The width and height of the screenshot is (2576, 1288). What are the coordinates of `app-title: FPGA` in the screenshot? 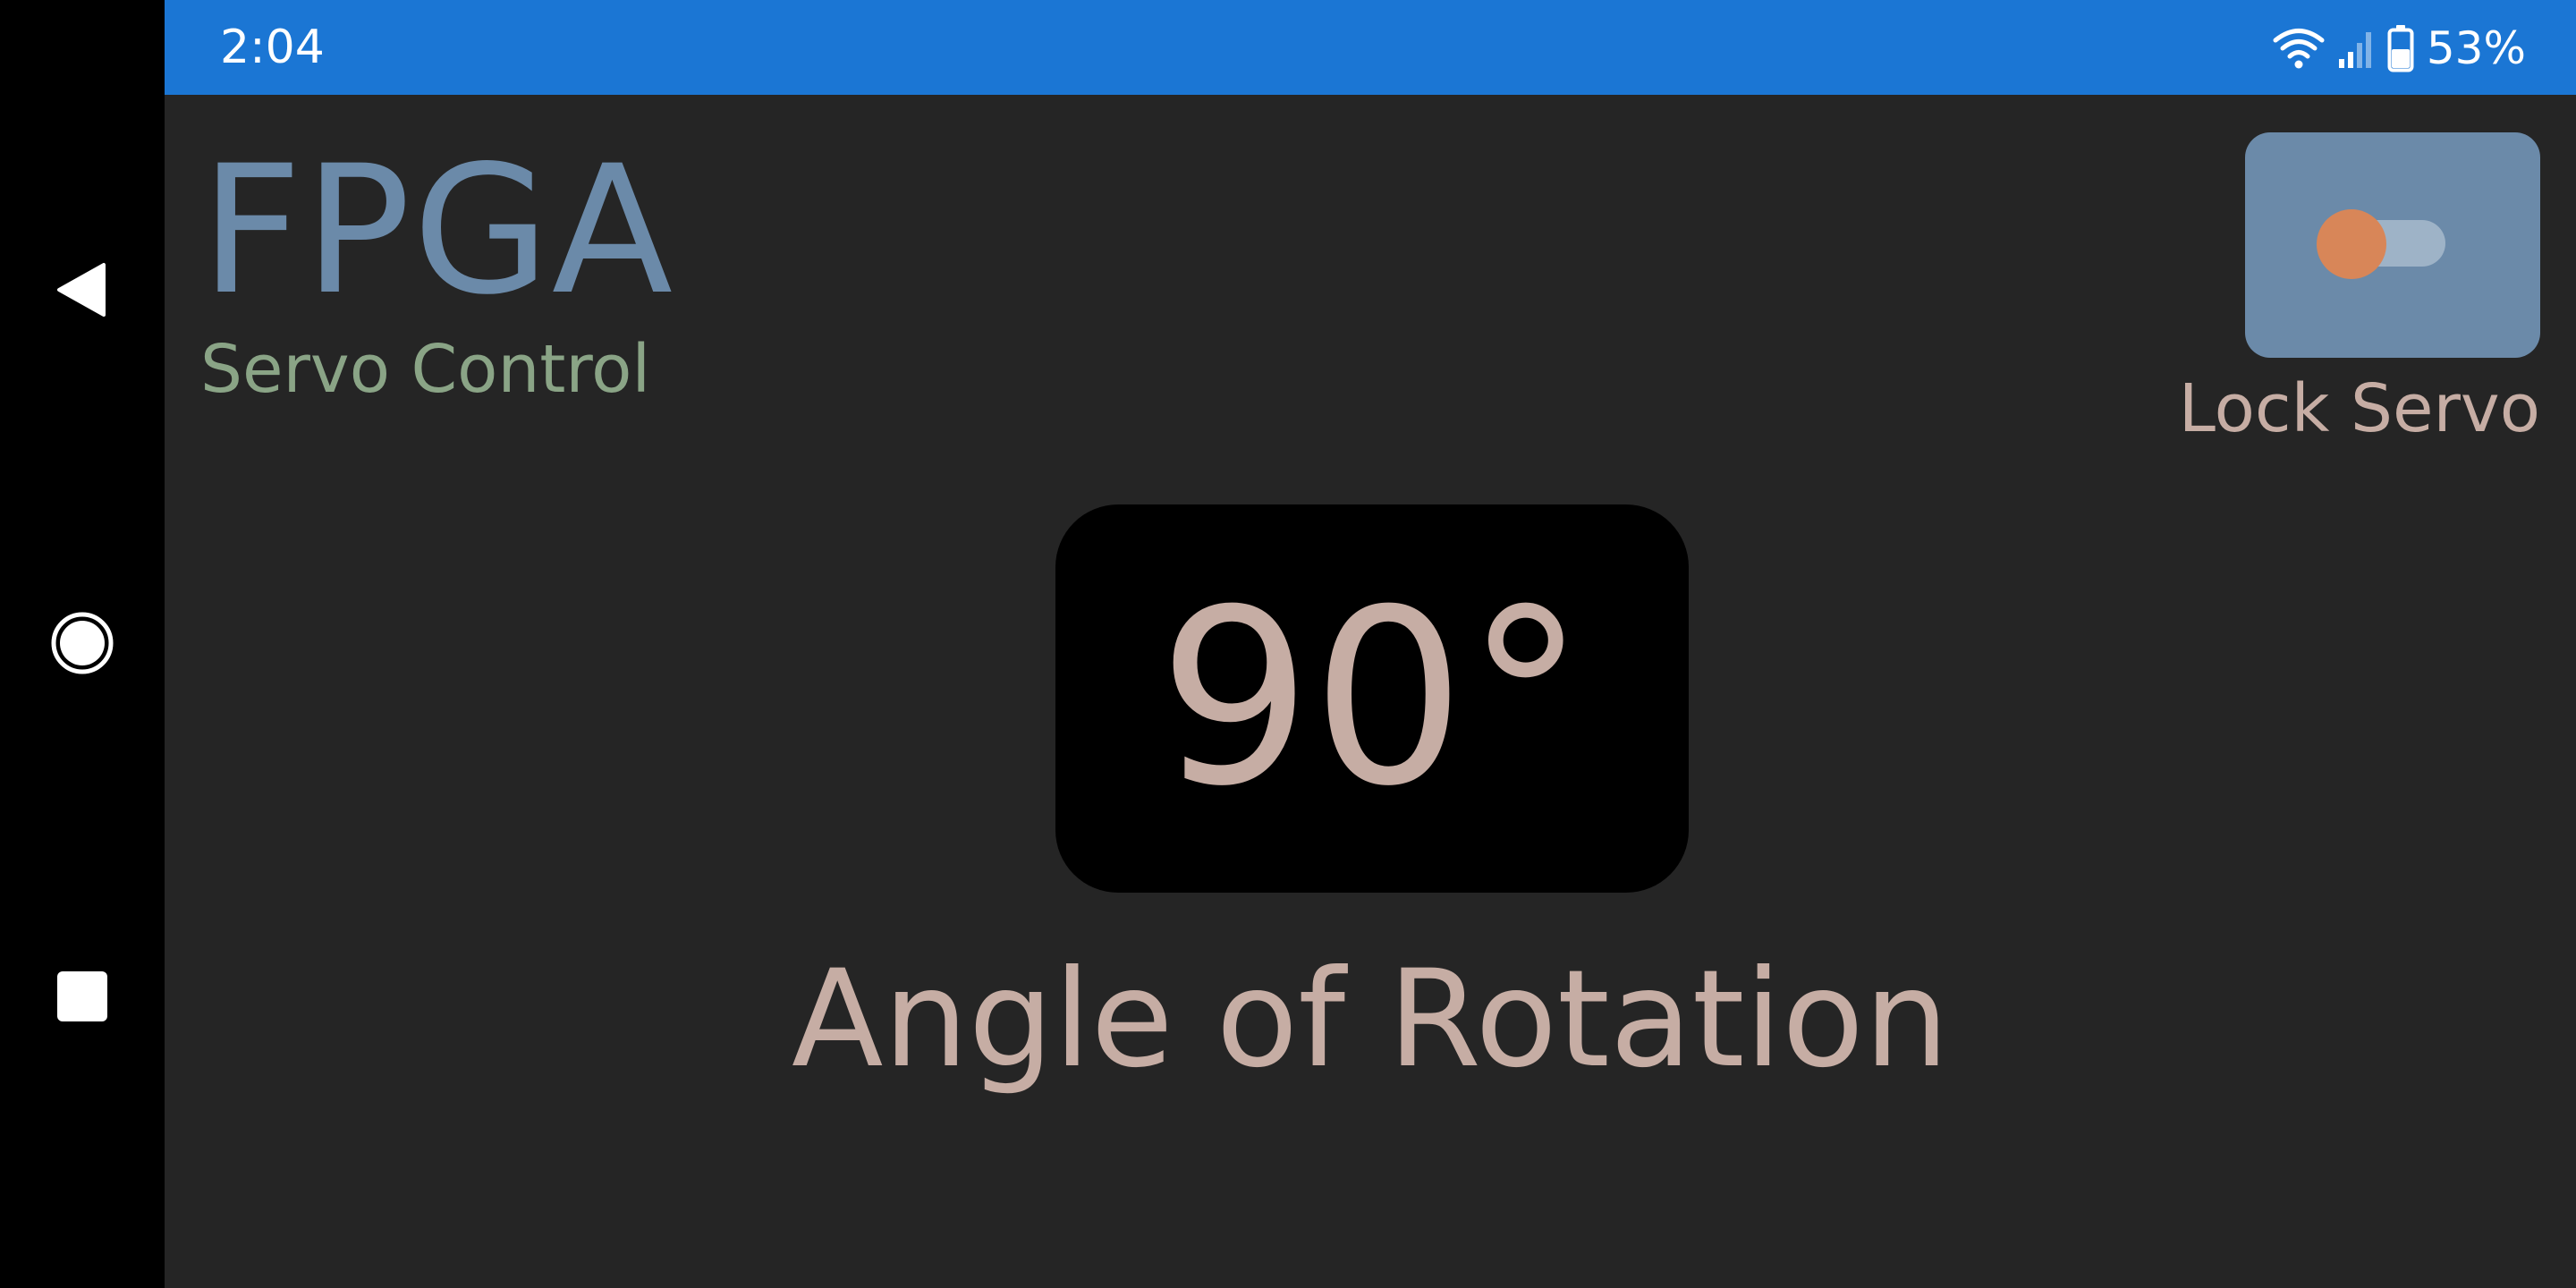 It's located at (437, 230).